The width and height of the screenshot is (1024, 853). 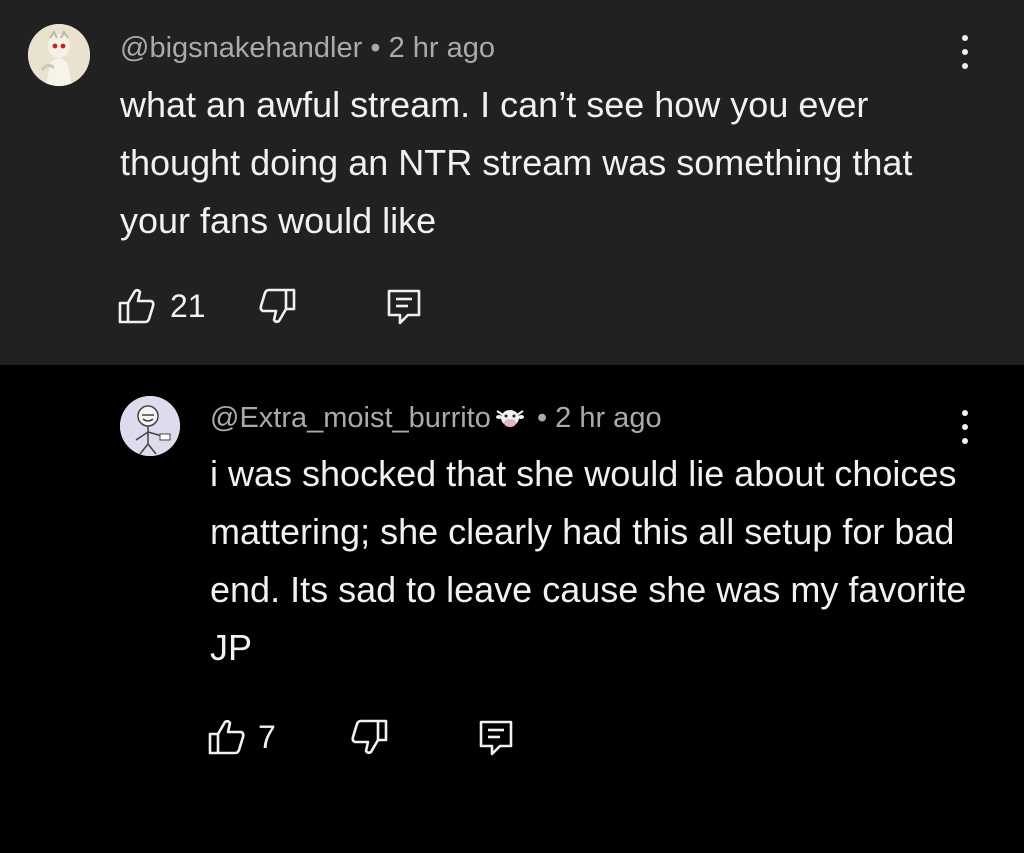 I want to click on cow-member-badge-icon, so click(x=509, y=418).